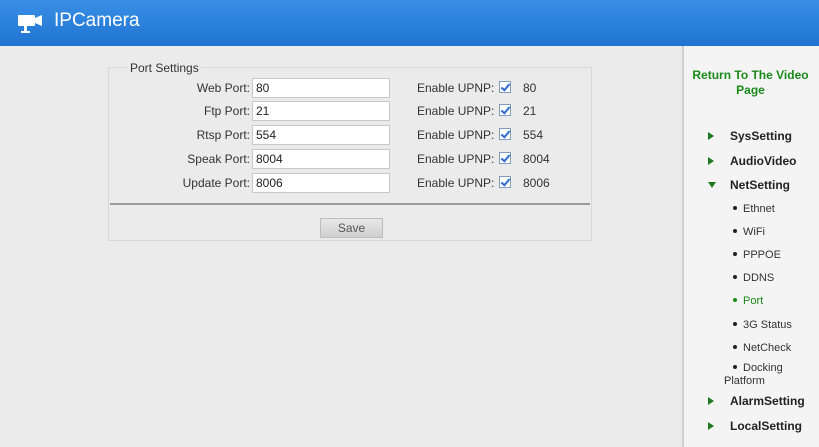 The width and height of the screenshot is (819, 447). Describe the element at coordinates (505, 110) in the screenshot. I see `ftp-port-upnp-checkbox` at that location.